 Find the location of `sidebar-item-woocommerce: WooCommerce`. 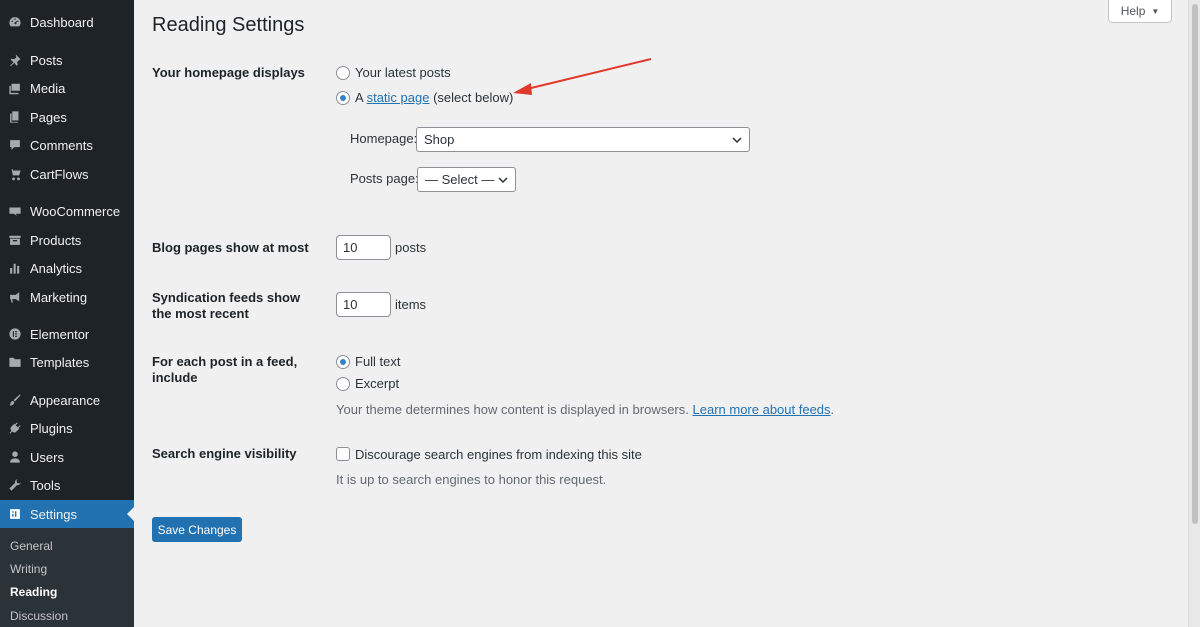

sidebar-item-woocommerce: WooCommerce is located at coordinates (67, 211).